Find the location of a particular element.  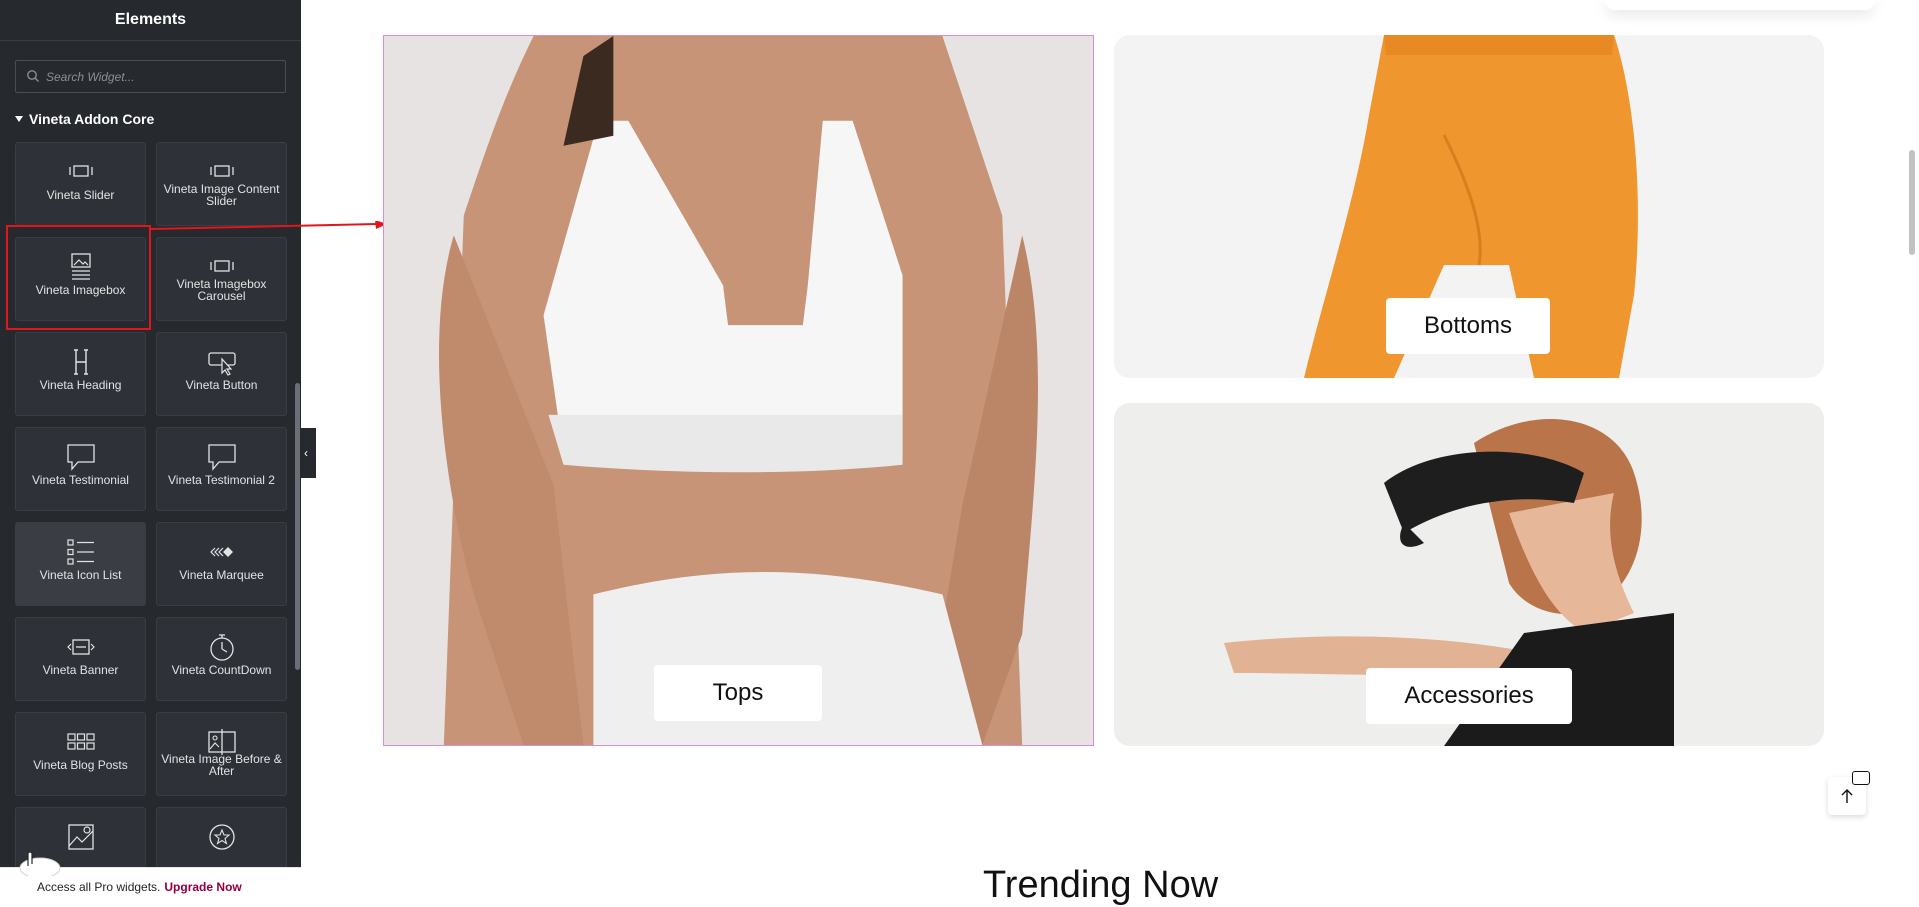

image-map-icon is located at coordinates (81, 837).